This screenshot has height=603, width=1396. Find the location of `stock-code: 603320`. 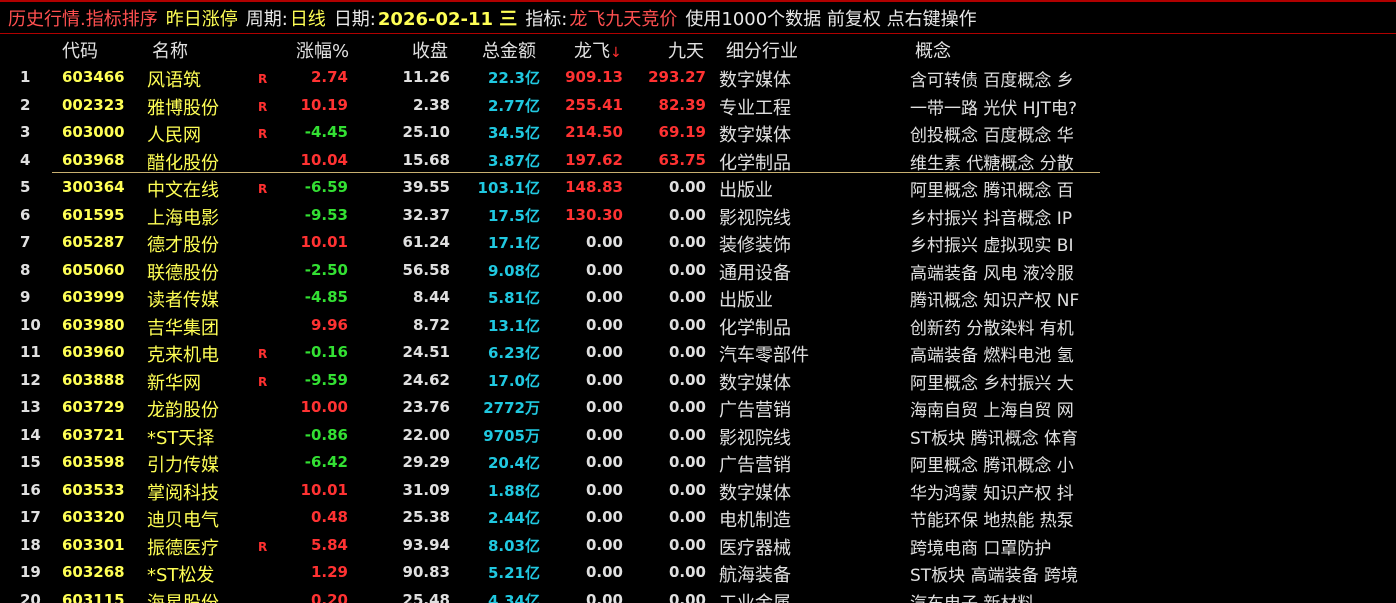

stock-code: 603320 is located at coordinates (93, 517).